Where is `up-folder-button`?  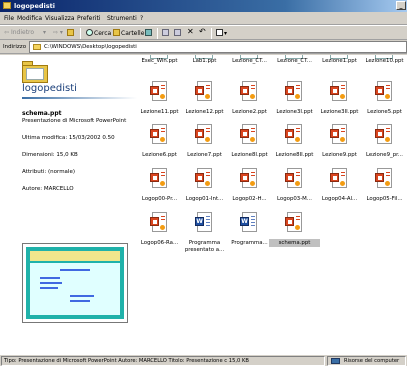 up-folder-button is located at coordinates (71, 33).